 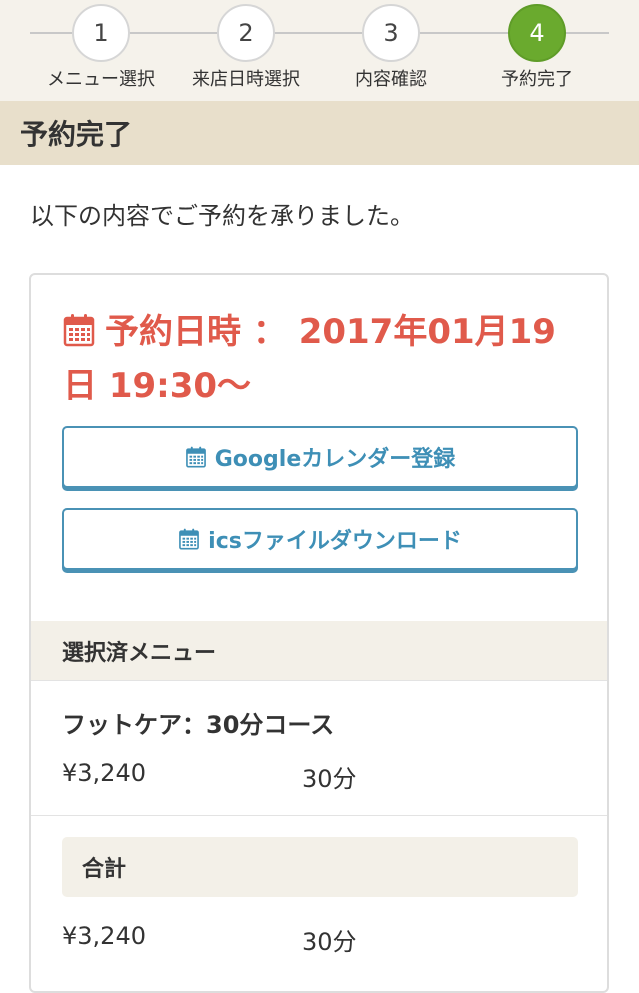 I want to click on step-menu-select: 1 メニュー選択, so click(x=101, y=47).